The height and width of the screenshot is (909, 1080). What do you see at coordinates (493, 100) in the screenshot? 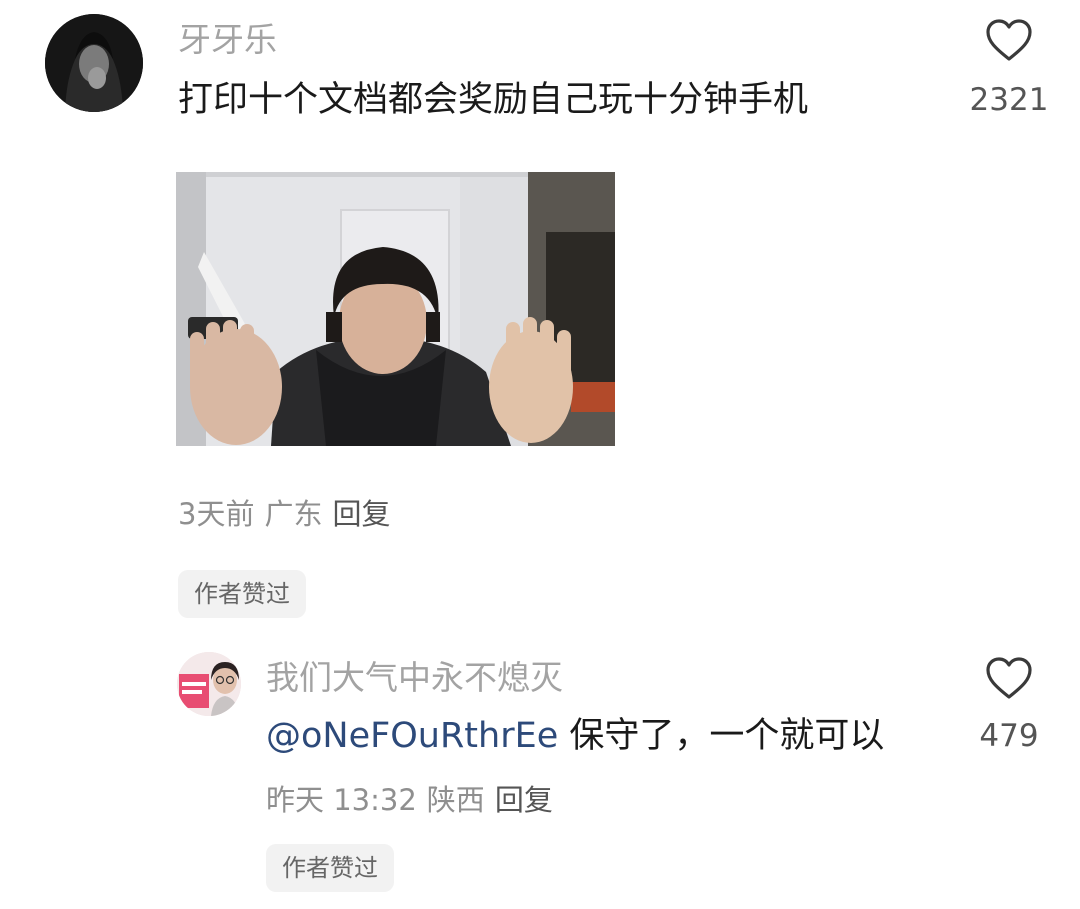
I see `comment-text: 打印十个文档都会奖励自己玩十分钟手机` at bounding box center [493, 100].